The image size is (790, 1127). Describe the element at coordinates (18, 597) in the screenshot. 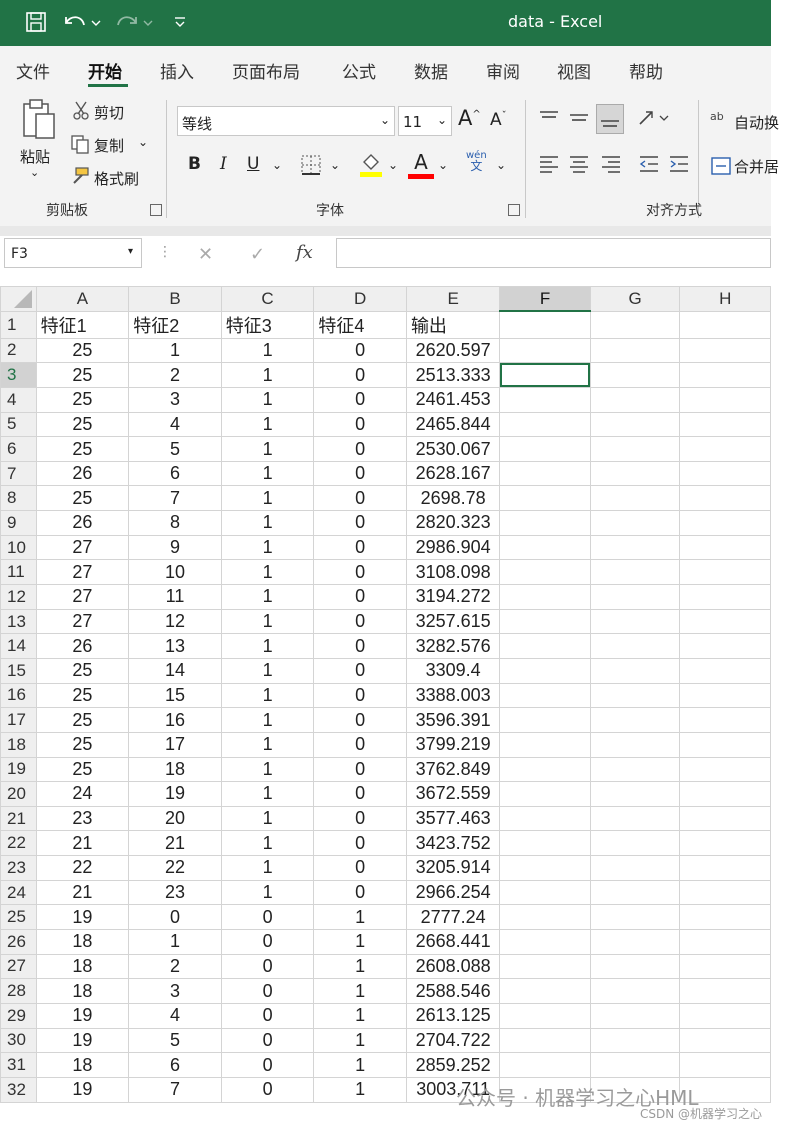

I see `row-header: 12` at that location.